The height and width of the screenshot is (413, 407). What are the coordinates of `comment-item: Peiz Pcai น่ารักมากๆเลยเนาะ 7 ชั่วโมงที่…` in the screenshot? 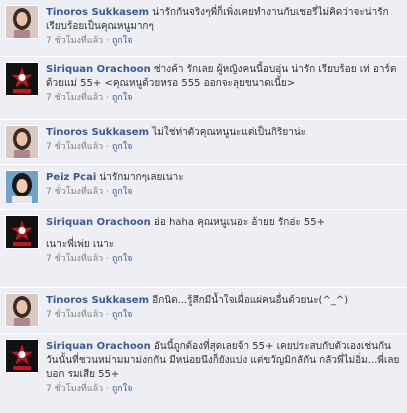 It's located at (203, 187).